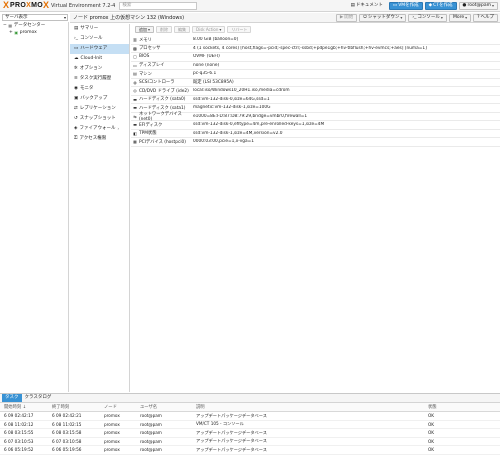 The image size is (500, 464). Describe the element at coordinates (383, 18) in the screenshot. I see `shutdown-button: ⏻ シャットダウン ▾` at that location.